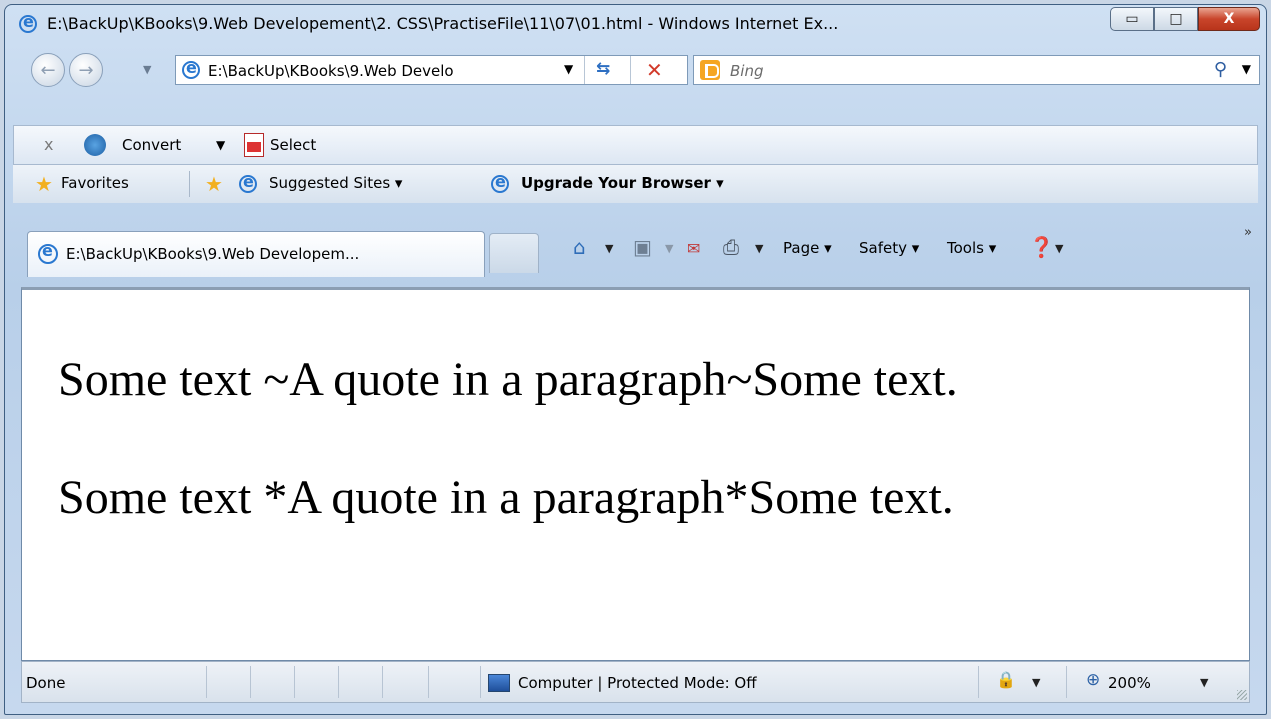  I want to click on pdf-select-icon, so click(254, 145).